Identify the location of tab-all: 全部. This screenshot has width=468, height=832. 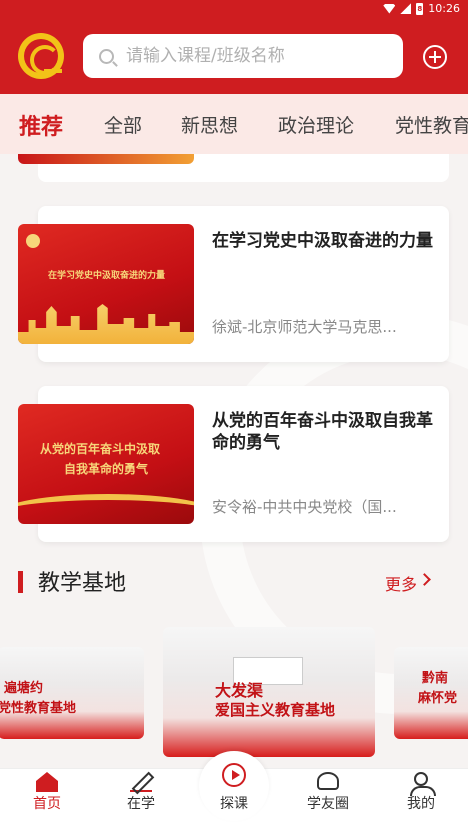
(123, 124).